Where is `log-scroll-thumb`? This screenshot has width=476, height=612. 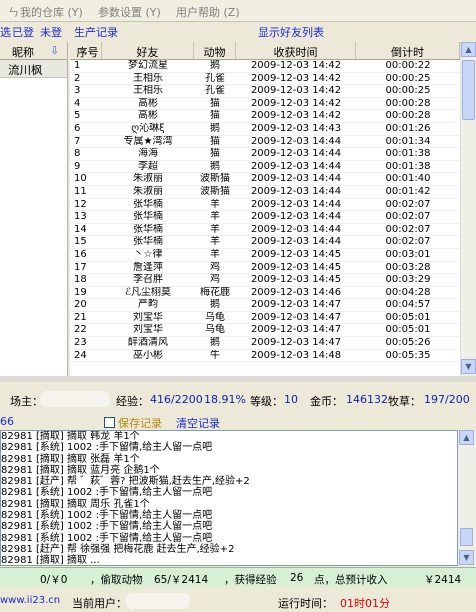
log-scroll-thumb is located at coordinates (466, 537).